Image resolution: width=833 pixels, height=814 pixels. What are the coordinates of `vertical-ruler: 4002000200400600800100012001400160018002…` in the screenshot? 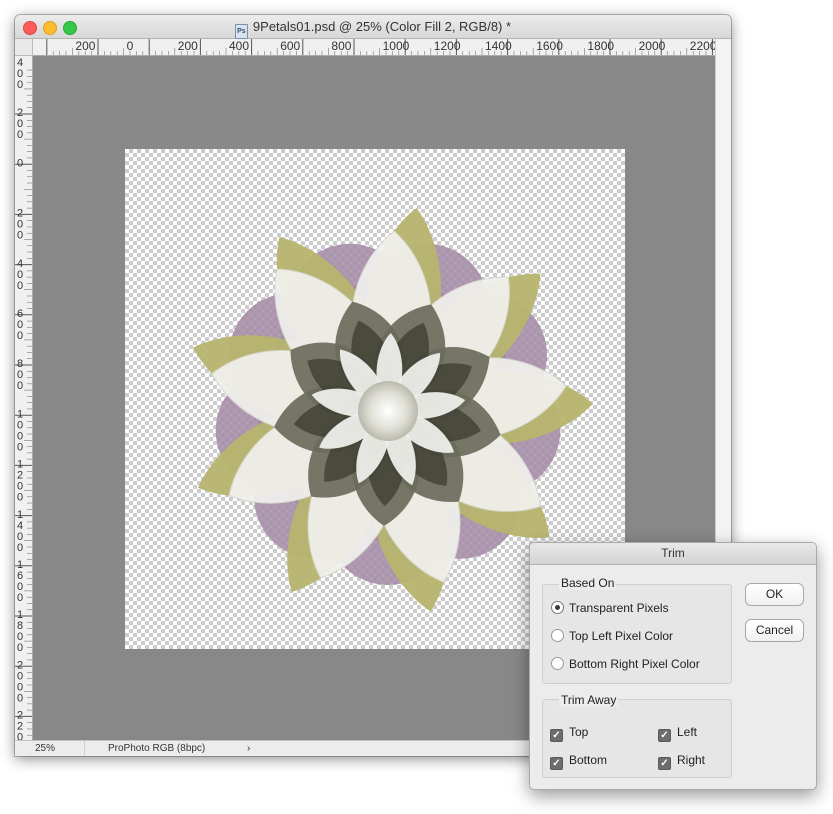 It's located at (24, 398).